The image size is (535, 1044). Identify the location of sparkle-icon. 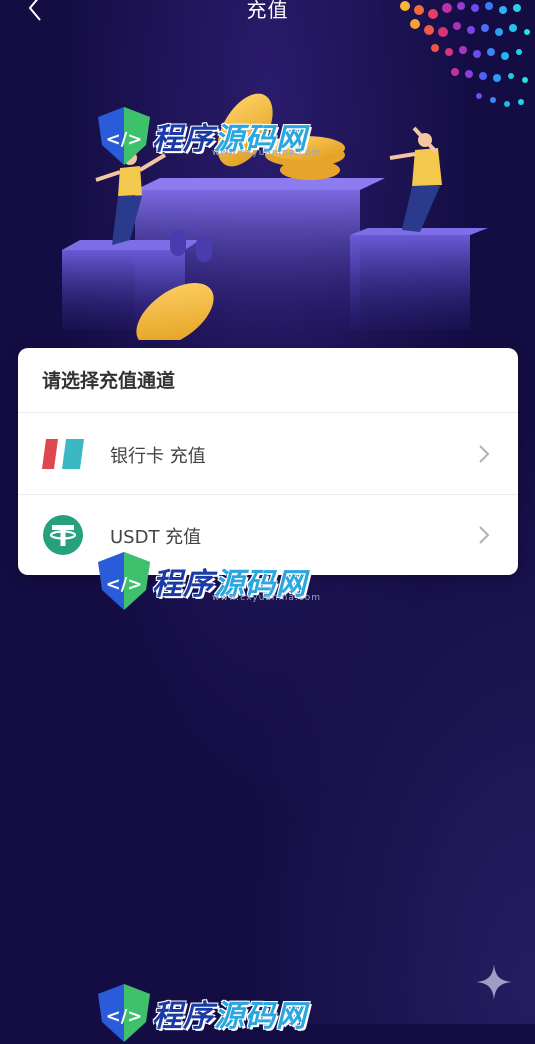
(494, 982).